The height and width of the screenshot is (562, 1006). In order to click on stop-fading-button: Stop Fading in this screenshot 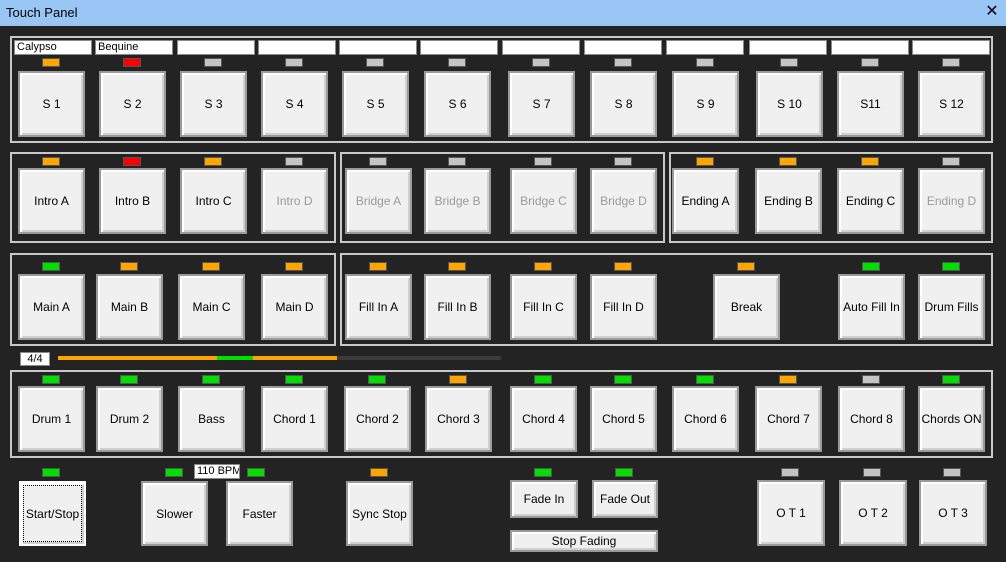, I will do `click(584, 541)`.